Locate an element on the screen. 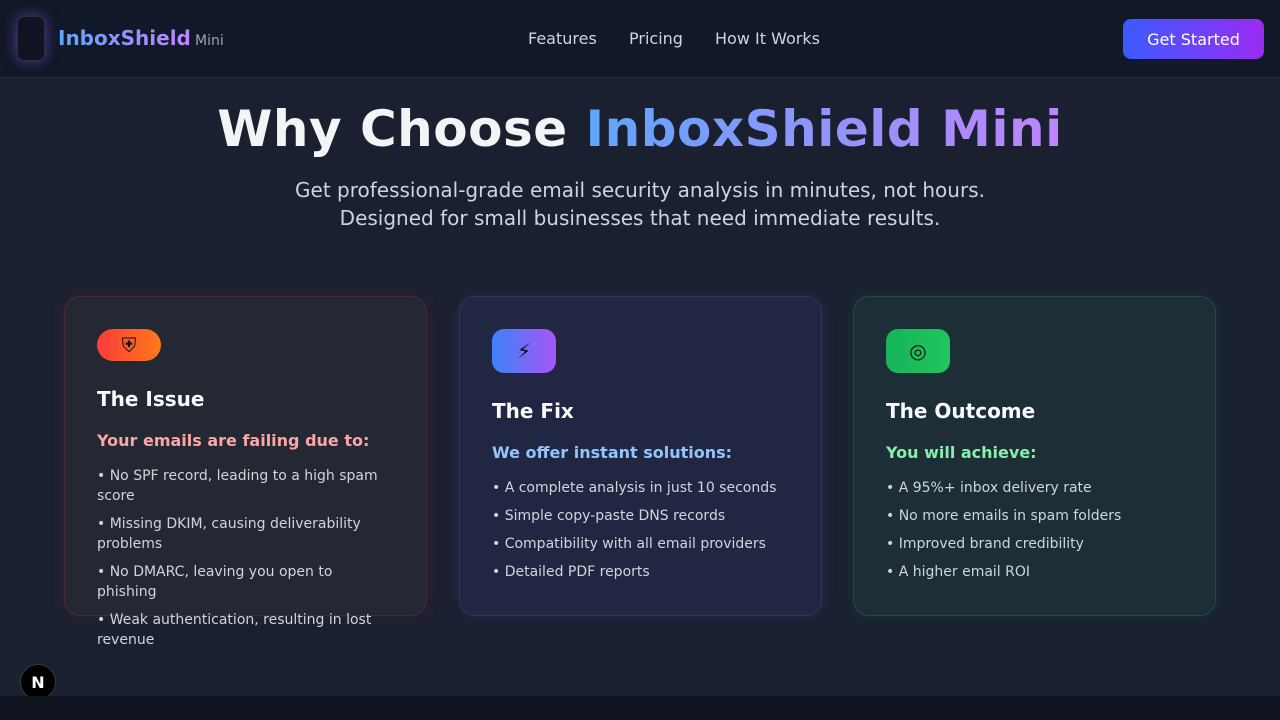 The height and width of the screenshot is (720, 1280). nav-link-pricing: Pricing is located at coordinates (656, 38).